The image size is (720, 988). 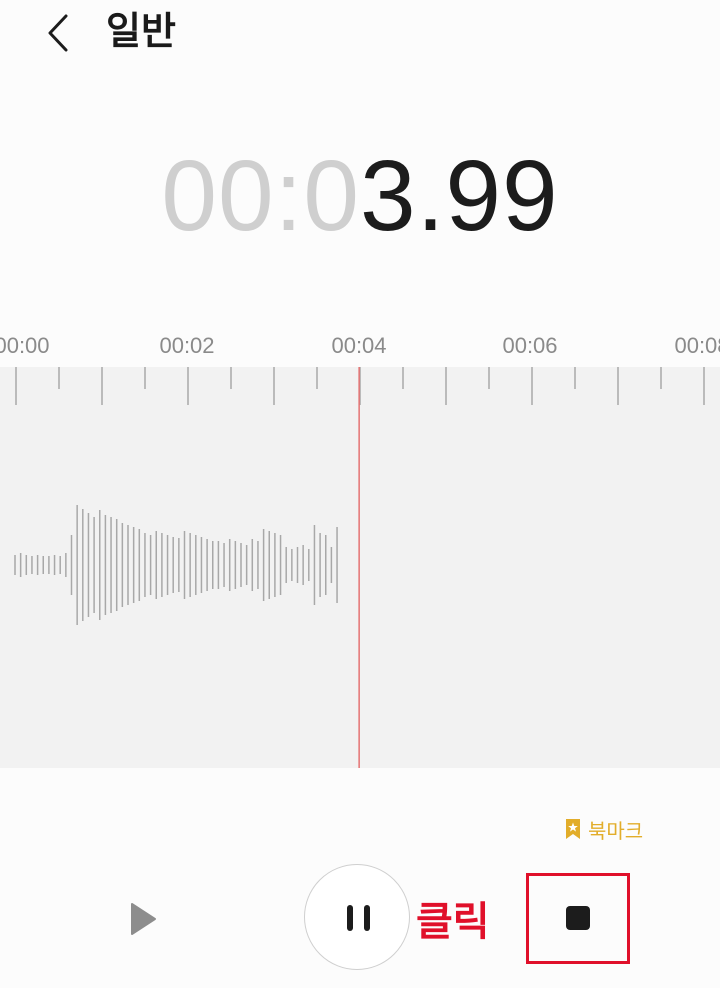 I want to click on timer-active-digits: 3.99, so click(x=459, y=196).